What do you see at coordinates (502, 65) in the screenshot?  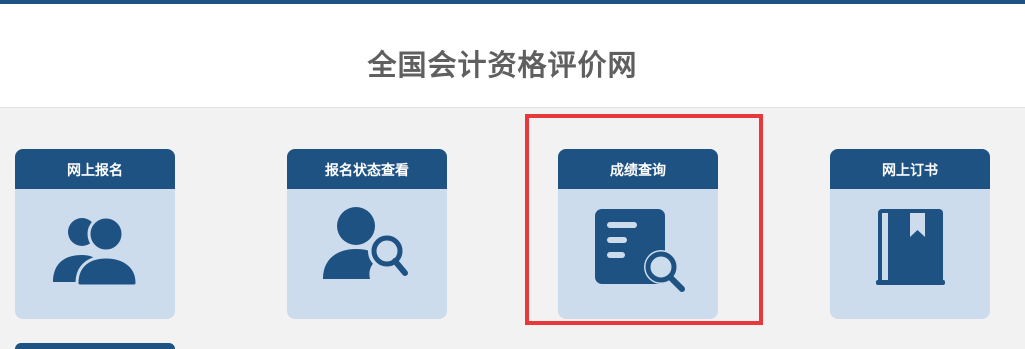 I see `site-title: 全国会计资格评价网` at bounding box center [502, 65].